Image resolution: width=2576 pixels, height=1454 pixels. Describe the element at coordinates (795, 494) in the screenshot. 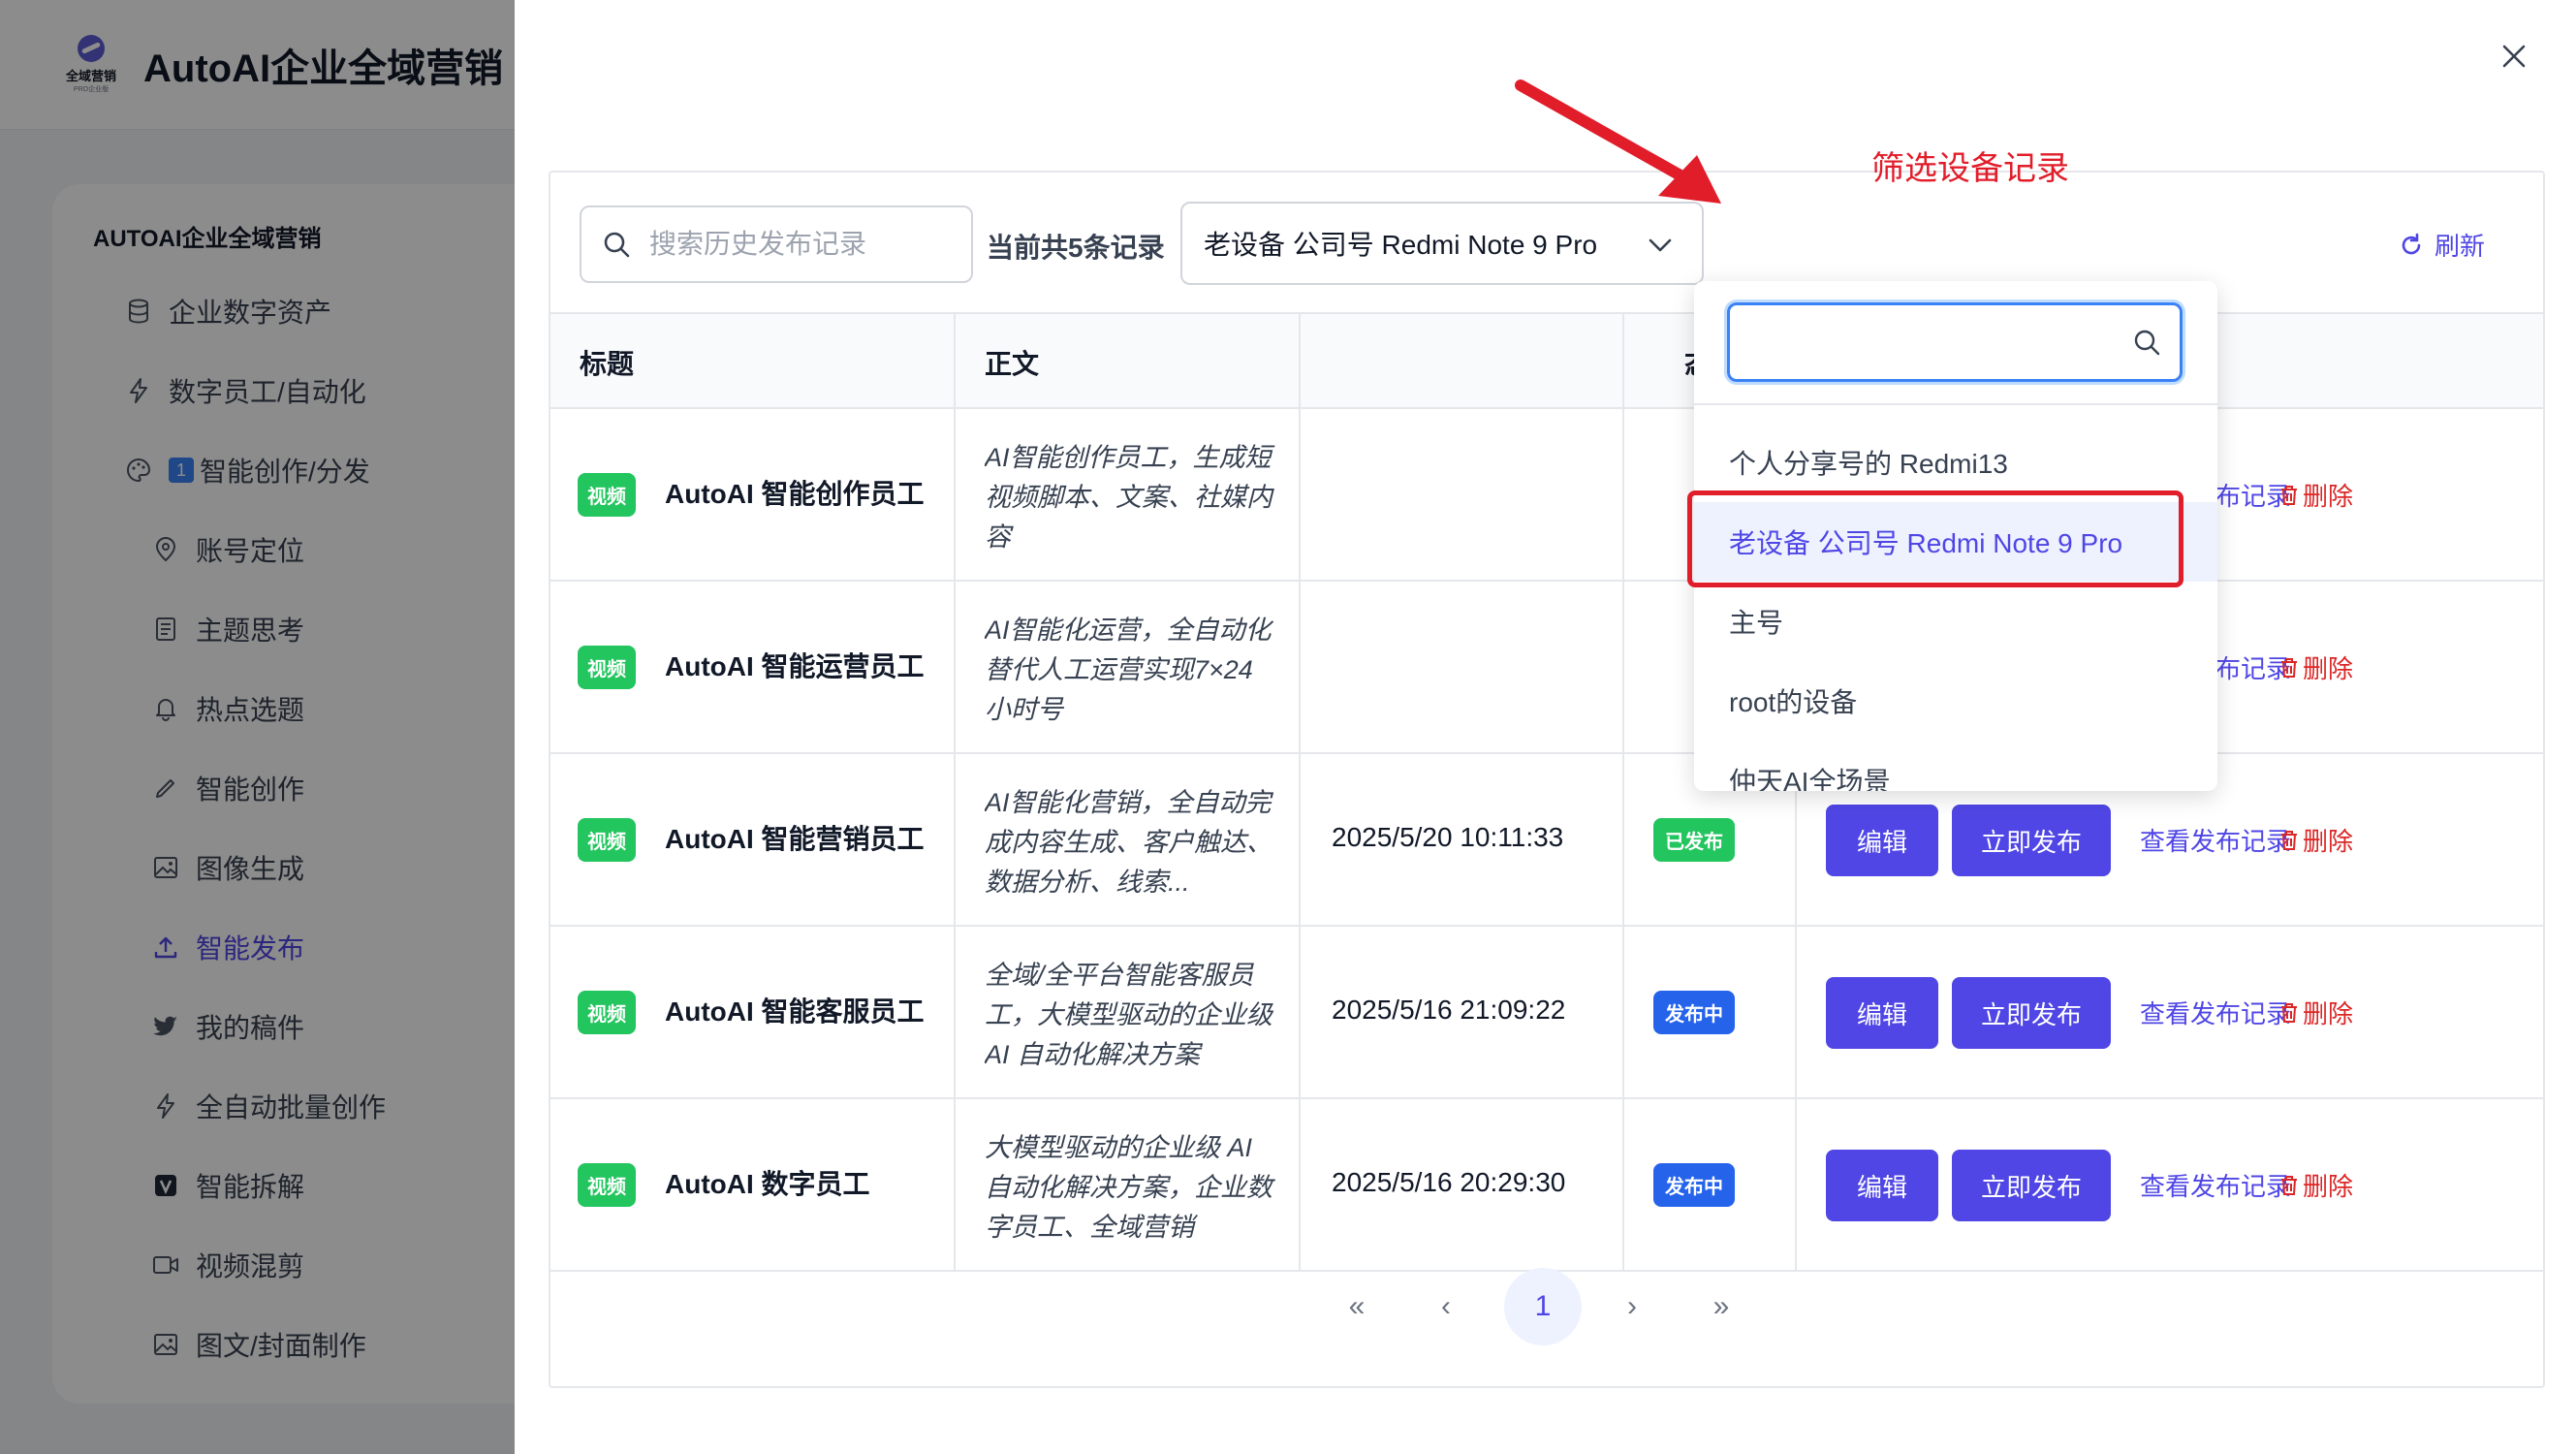

I see `row-title: AutoAI 智能创作员工` at that location.